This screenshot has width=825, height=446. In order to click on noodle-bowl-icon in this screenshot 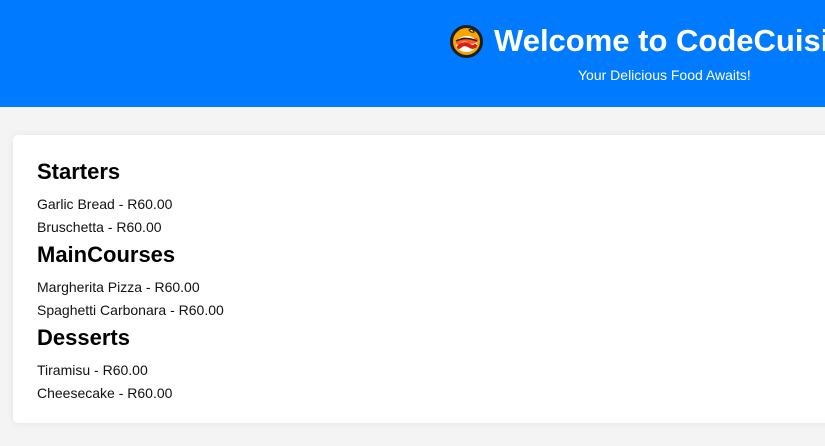, I will do `click(466, 41)`.